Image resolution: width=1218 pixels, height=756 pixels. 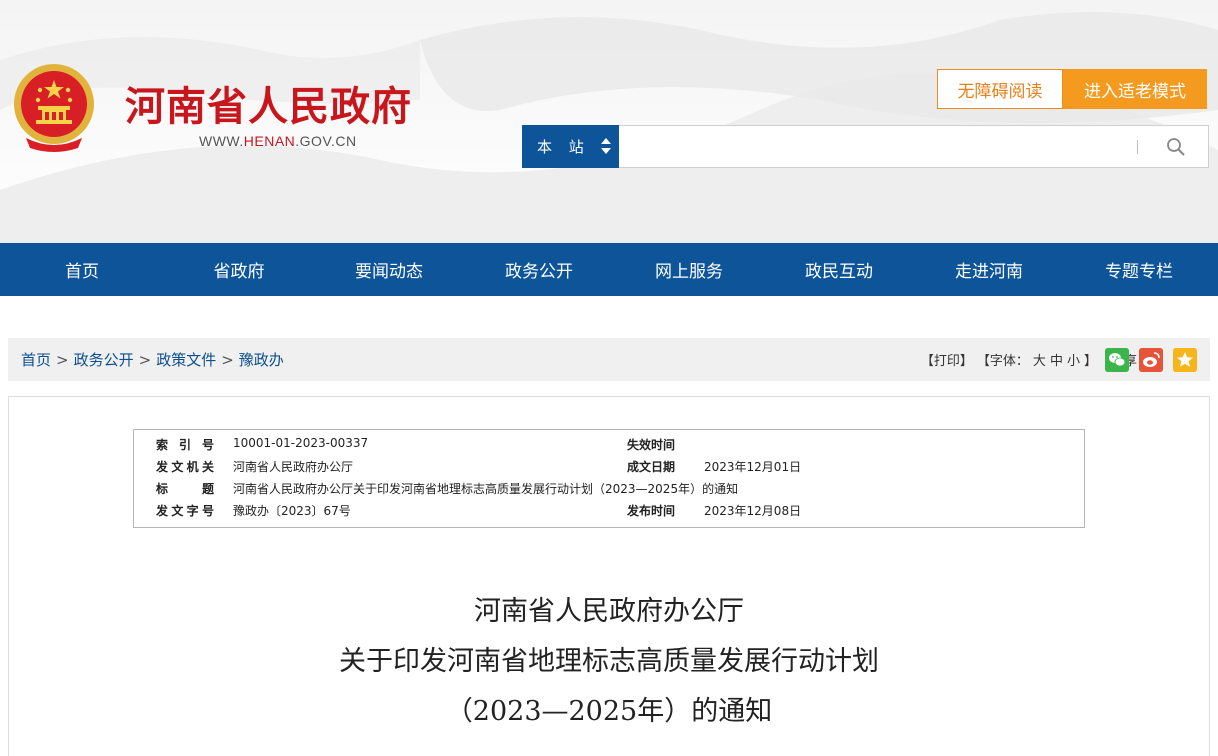 I want to click on url-accent: HENAN, so click(x=269, y=141).